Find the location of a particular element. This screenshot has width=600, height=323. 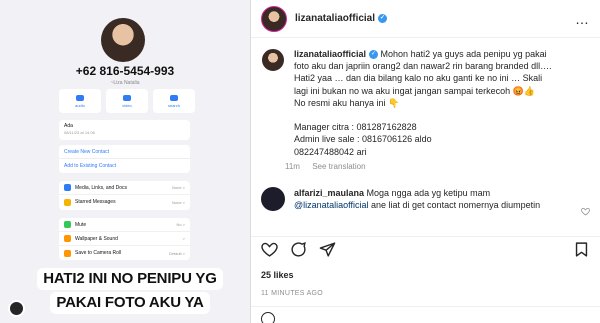

image-caption: HATI2 INI NO PENIPU YG PAKAI FOTO AKU YA is located at coordinates (130, 291).